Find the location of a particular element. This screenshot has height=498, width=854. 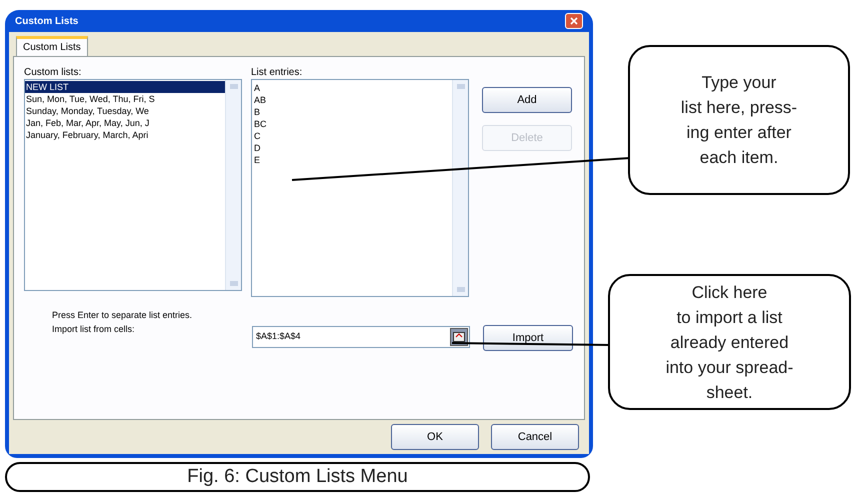

callout-text: already entered is located at coordinates (729, 343).